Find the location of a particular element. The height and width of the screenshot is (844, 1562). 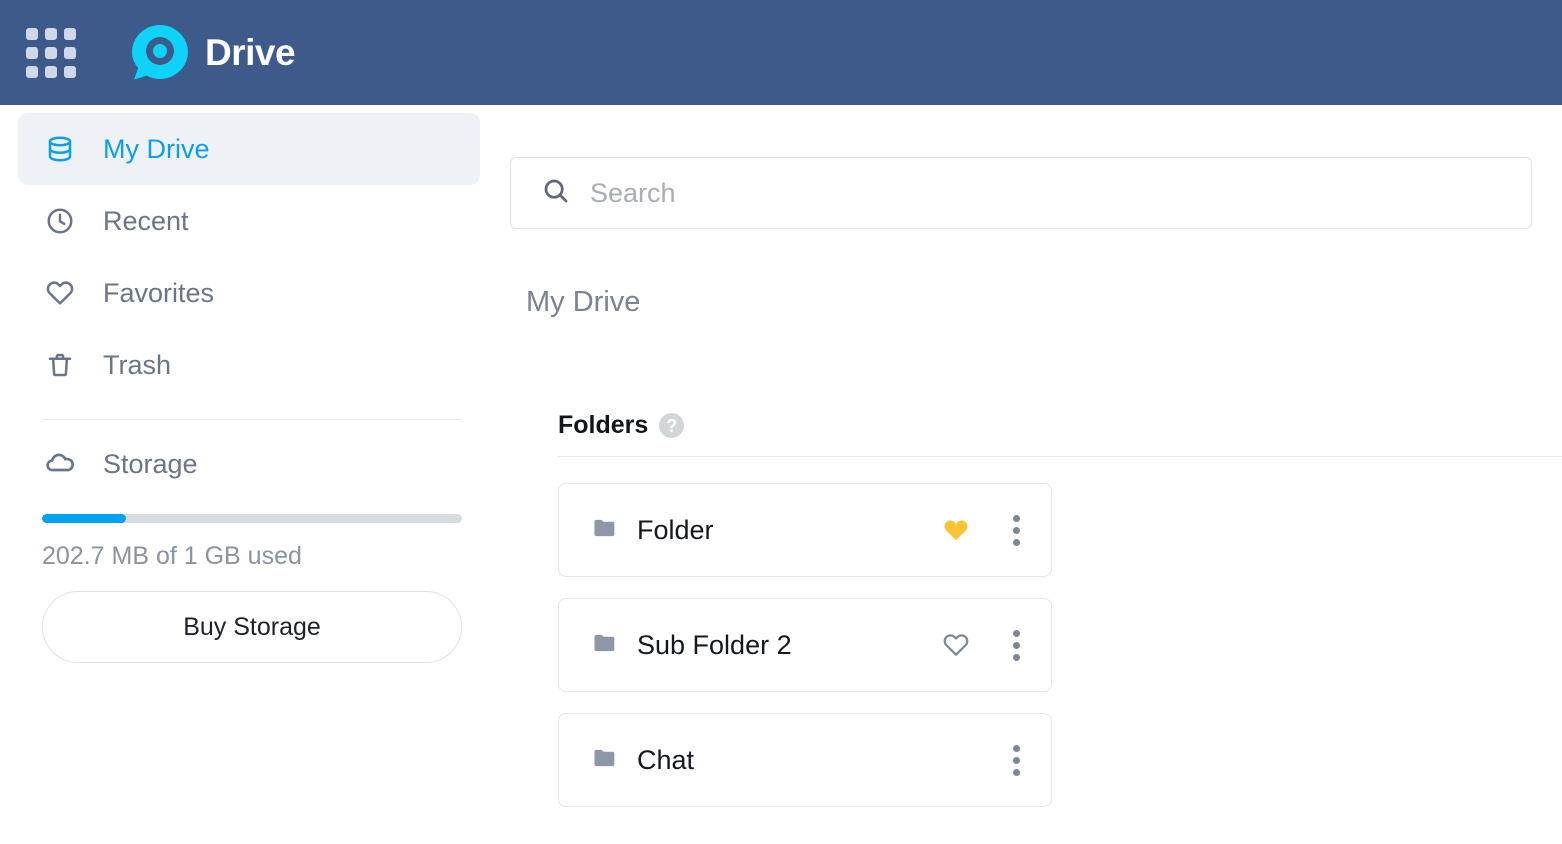

app-title: Drive is located at coordinates (250, 52).